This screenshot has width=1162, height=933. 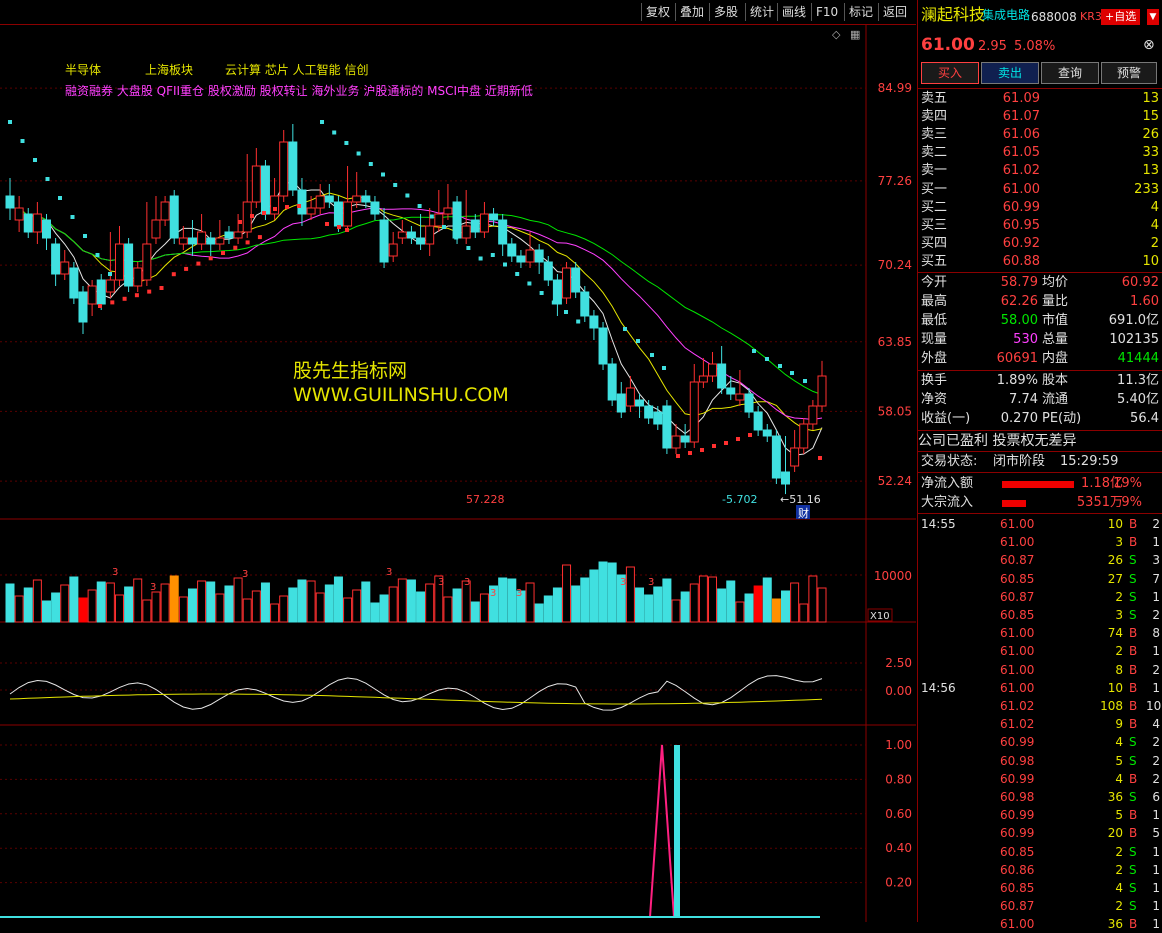 I want to click on fund-value: 11.3亿, so click(x=1138, y=380).